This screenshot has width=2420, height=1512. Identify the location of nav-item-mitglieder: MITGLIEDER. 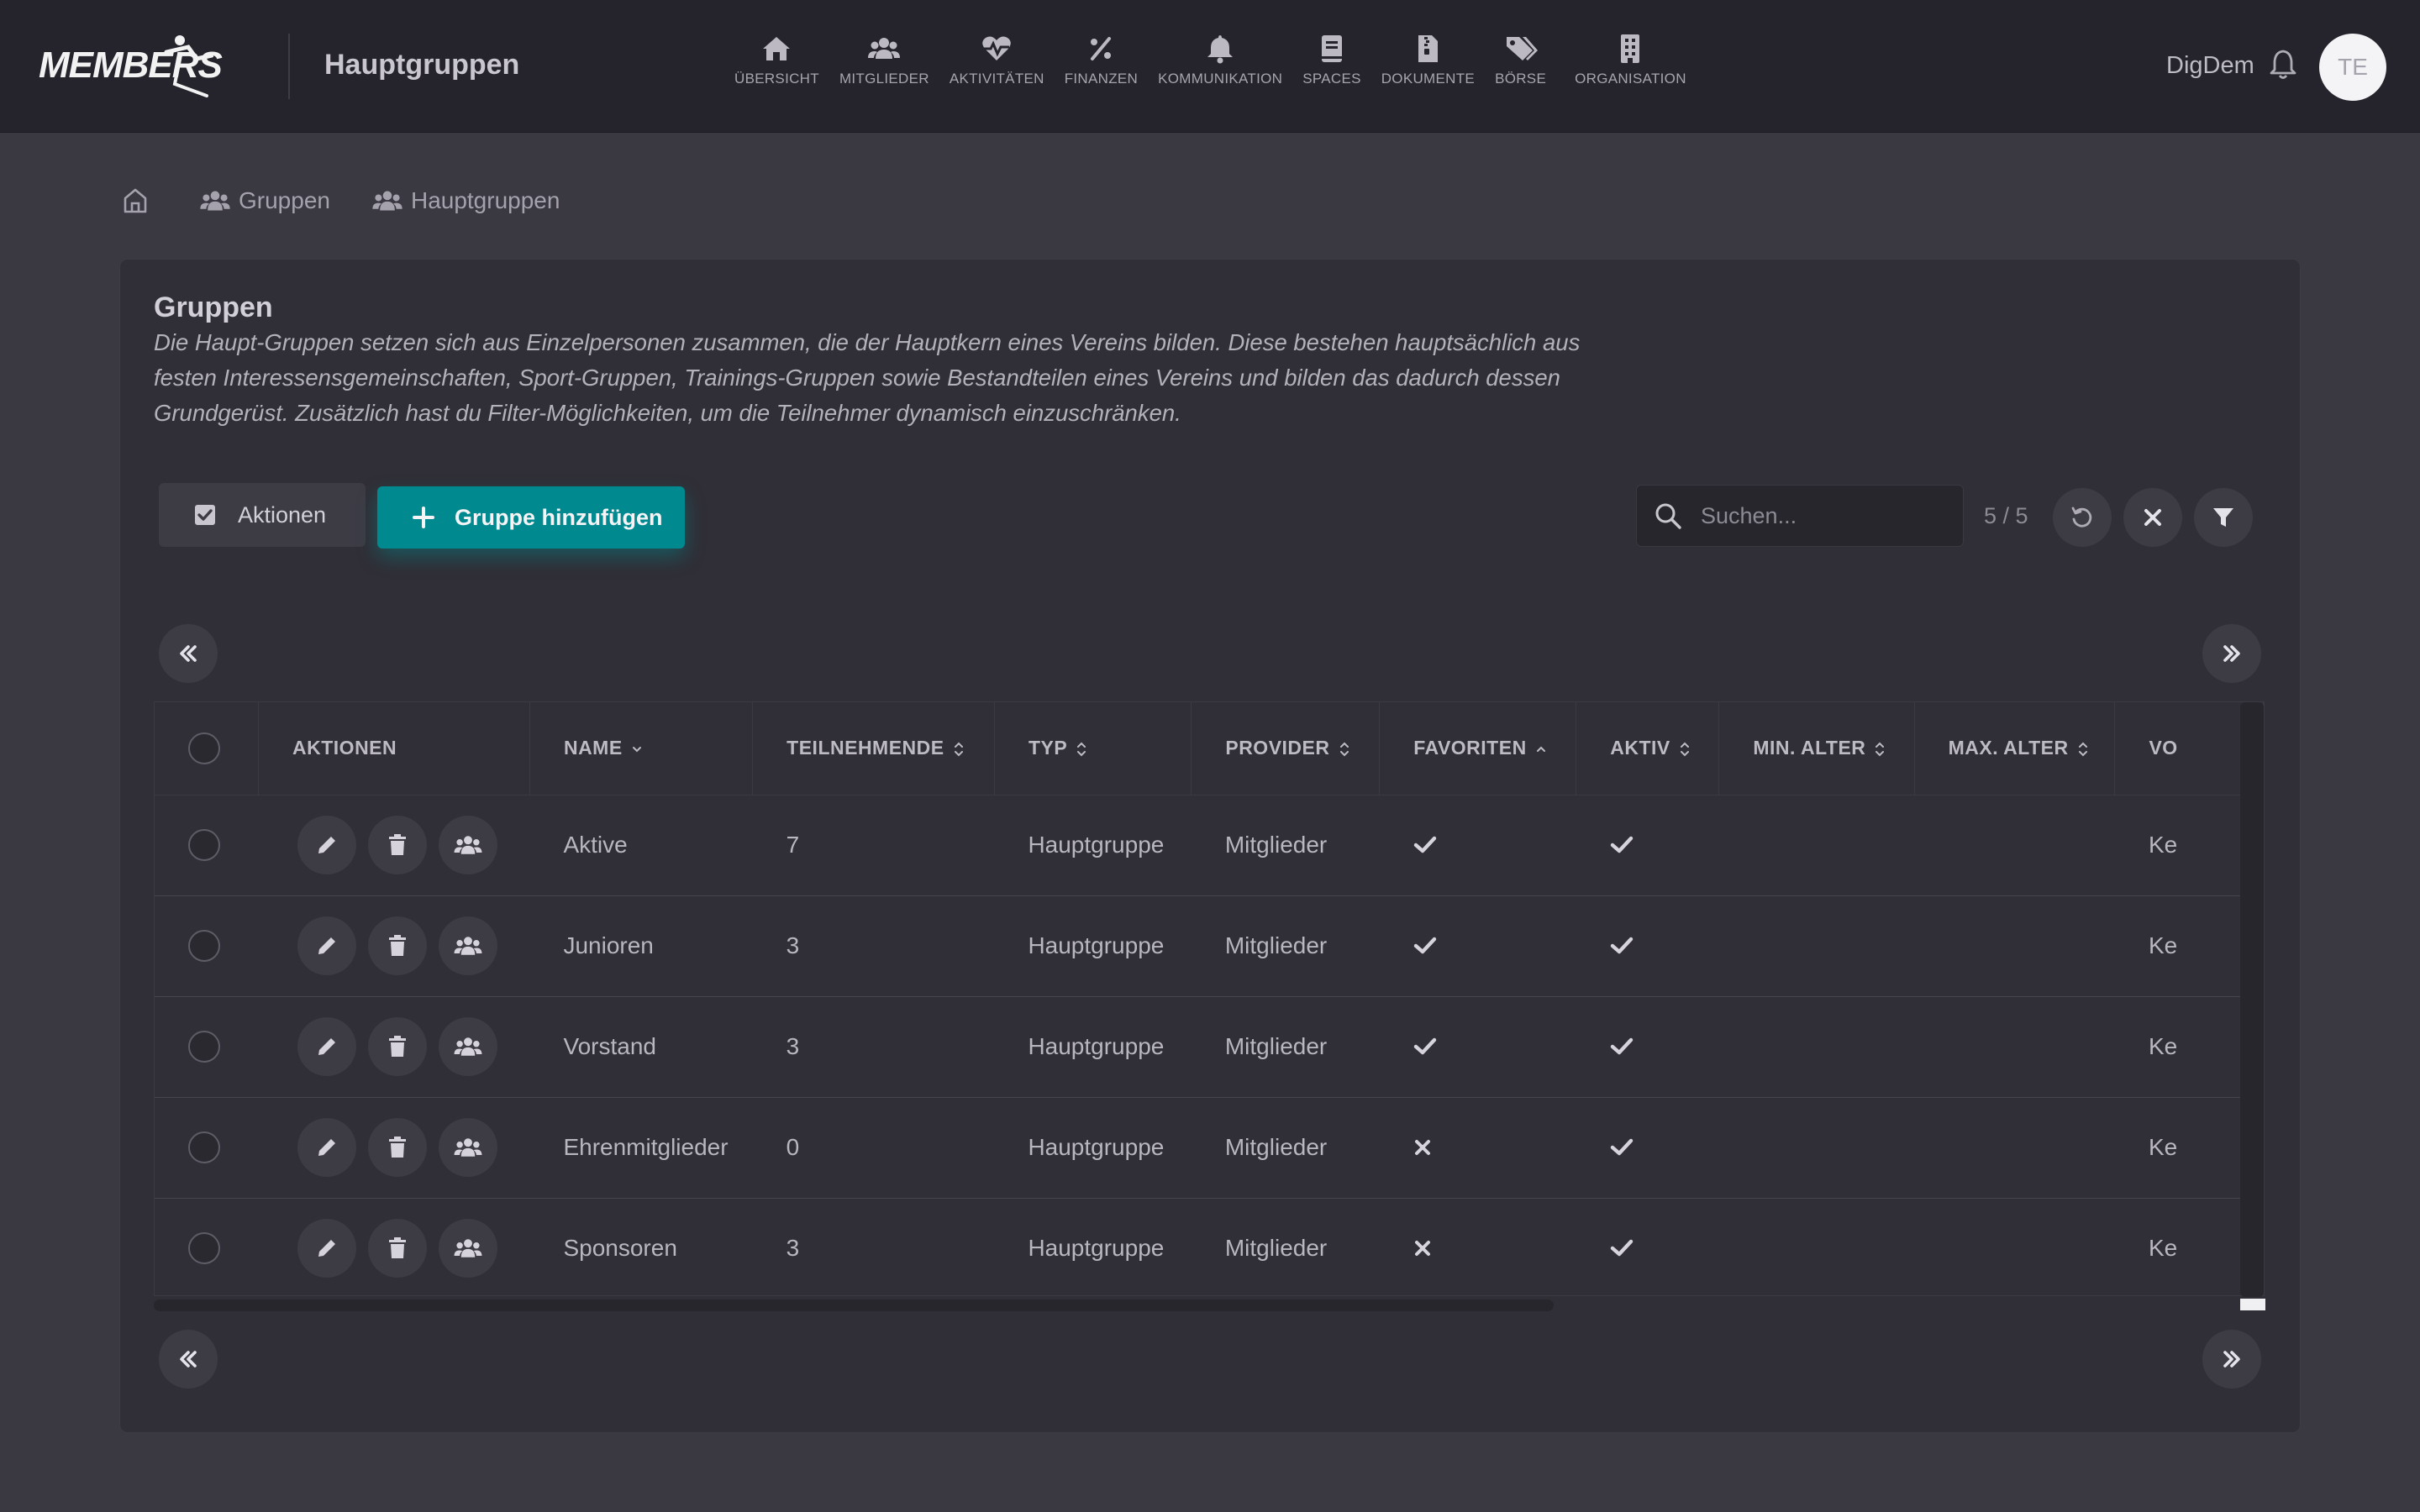
(884, 65).